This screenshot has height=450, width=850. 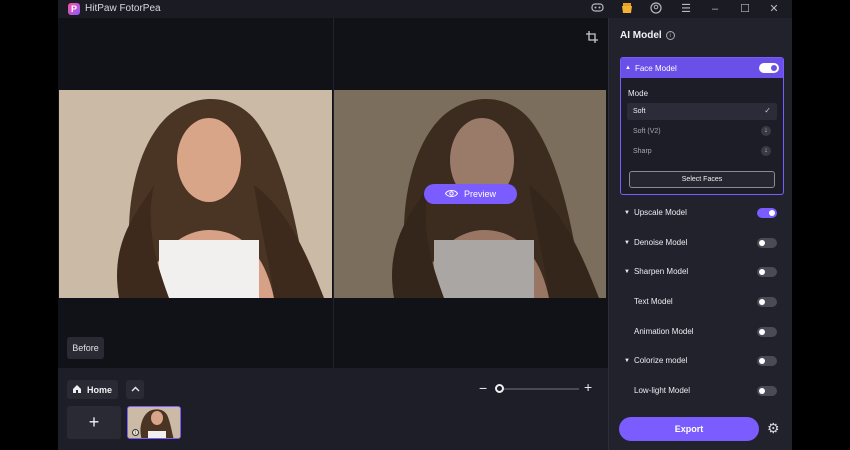 What do you see at coordinates (653, 301) in the screenshot?
I see `model-label: Text Model` at bounding box center [653, 301].